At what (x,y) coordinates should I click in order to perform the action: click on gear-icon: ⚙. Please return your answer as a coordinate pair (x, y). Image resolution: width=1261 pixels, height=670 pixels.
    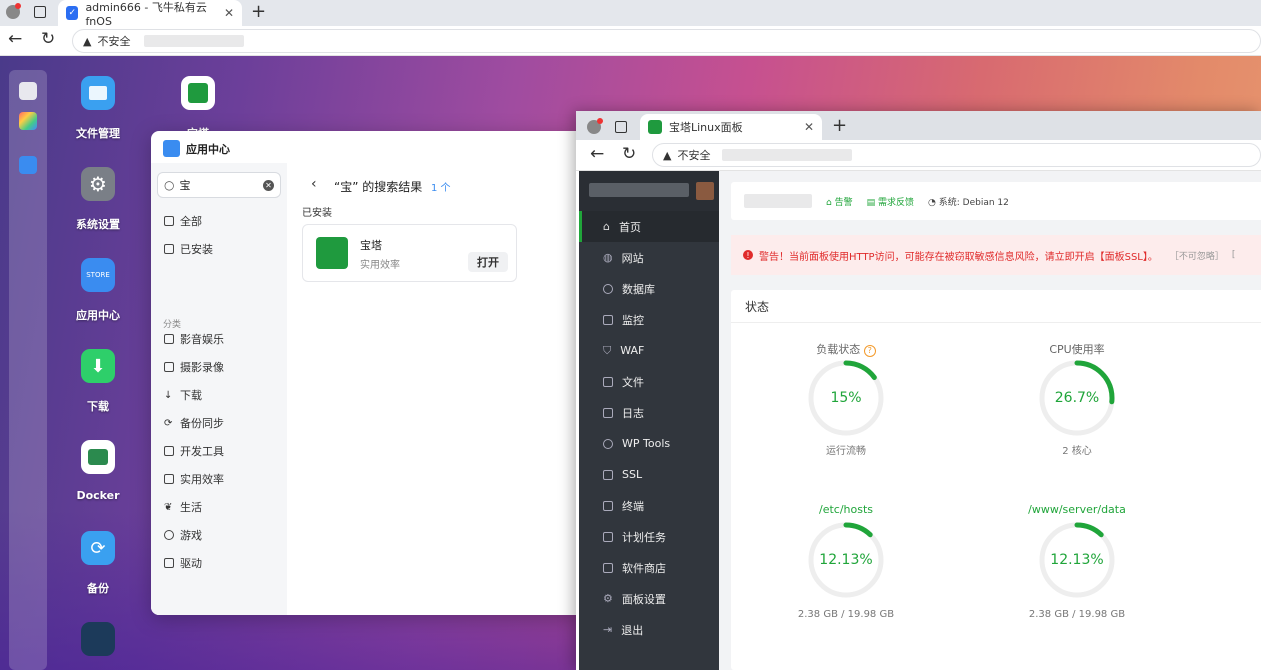
    Looking at the image, I should click on (98, 184).